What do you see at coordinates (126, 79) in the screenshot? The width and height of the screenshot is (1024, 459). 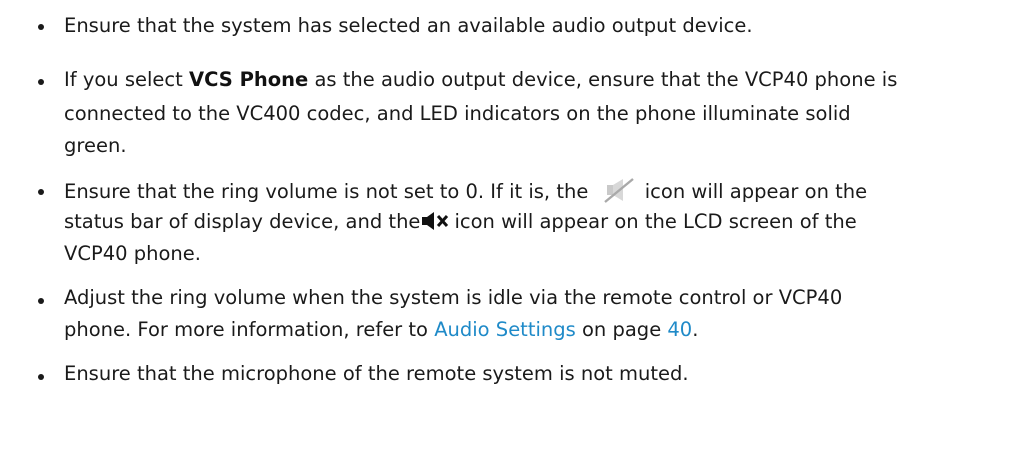 I see `item-text: If you select` at bounding box center [126, 79].